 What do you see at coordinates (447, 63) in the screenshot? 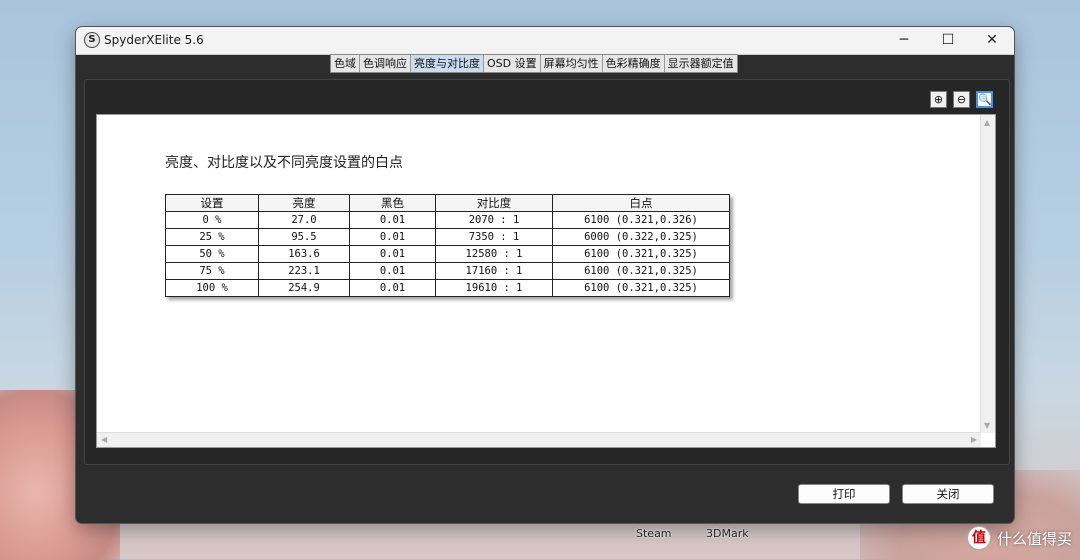
I see `tab-brightness-contrast: 亮度与对比度` at bounding box center [447, 63].